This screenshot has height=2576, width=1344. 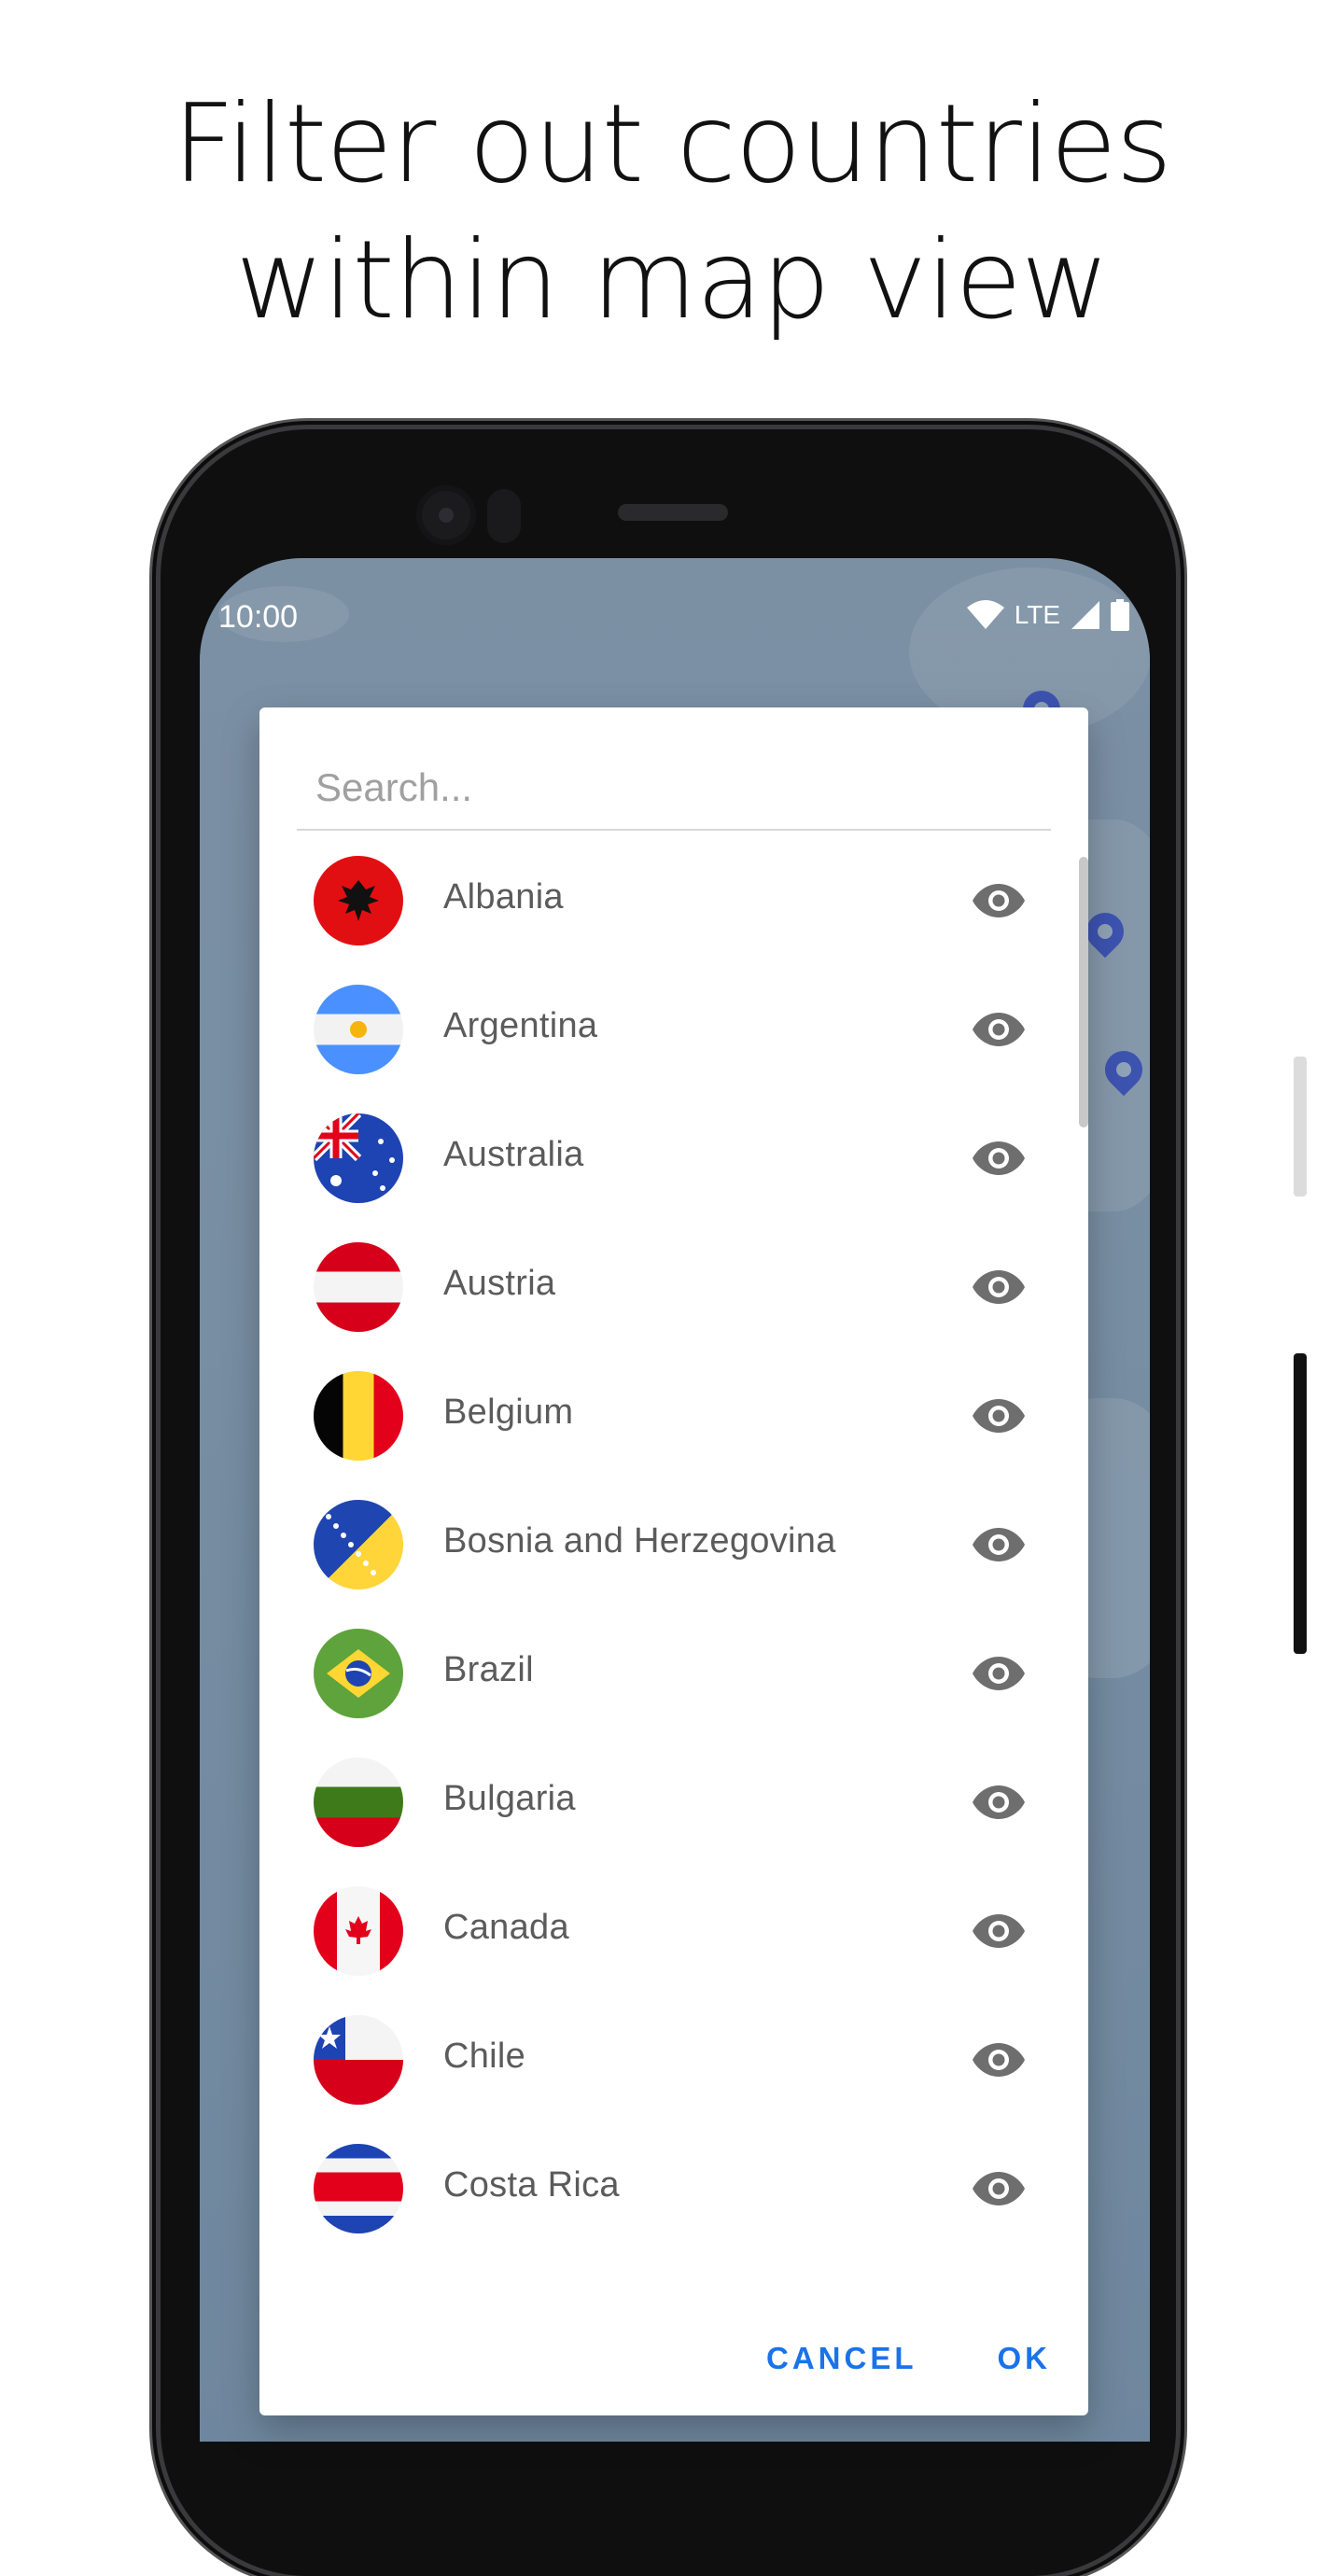 I want to click on battery-icon, so click(x=1120, y=615).